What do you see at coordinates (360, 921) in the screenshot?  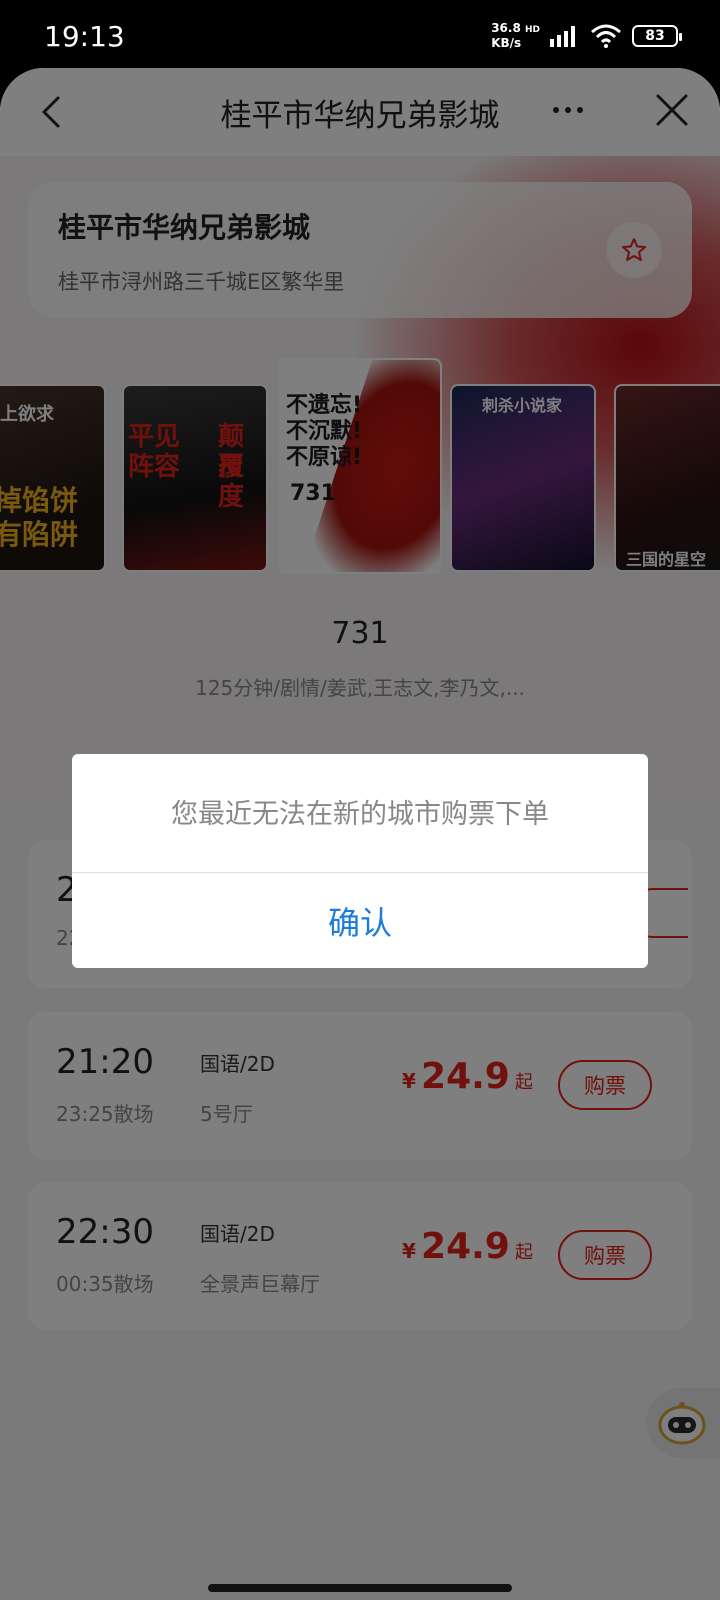 I see `confirm-button: 确认` at bounding box center [360, 921].